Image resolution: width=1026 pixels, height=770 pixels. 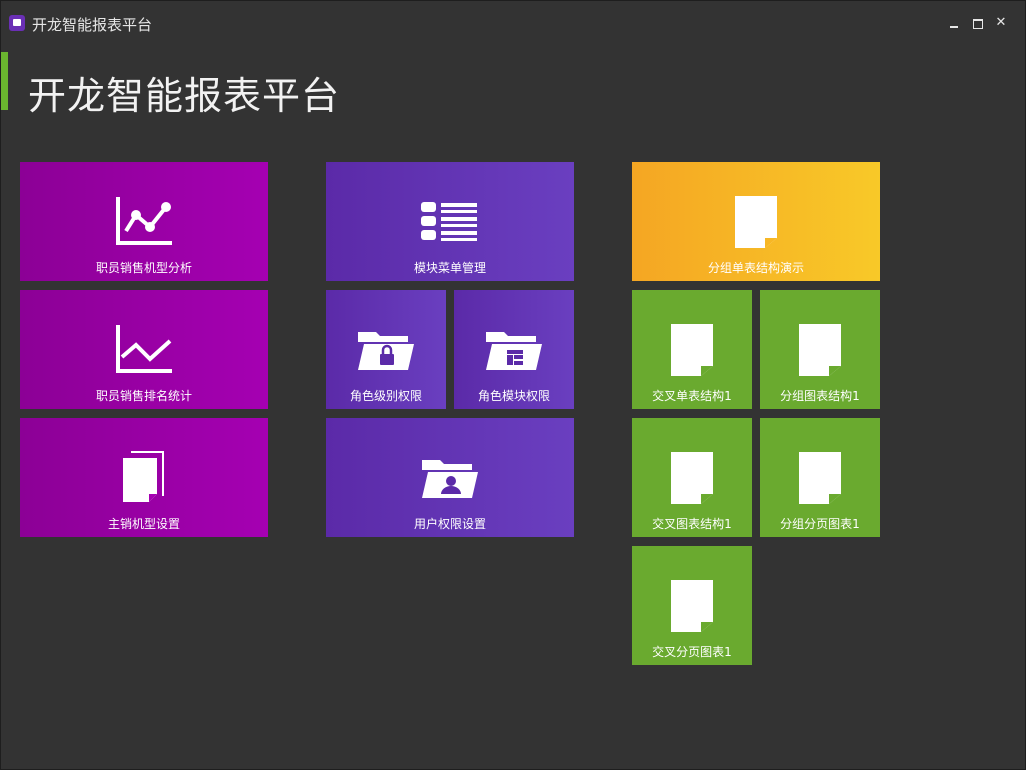 I want to click on tile-label: 职员销售排名统计, so click(x=143, y=396).